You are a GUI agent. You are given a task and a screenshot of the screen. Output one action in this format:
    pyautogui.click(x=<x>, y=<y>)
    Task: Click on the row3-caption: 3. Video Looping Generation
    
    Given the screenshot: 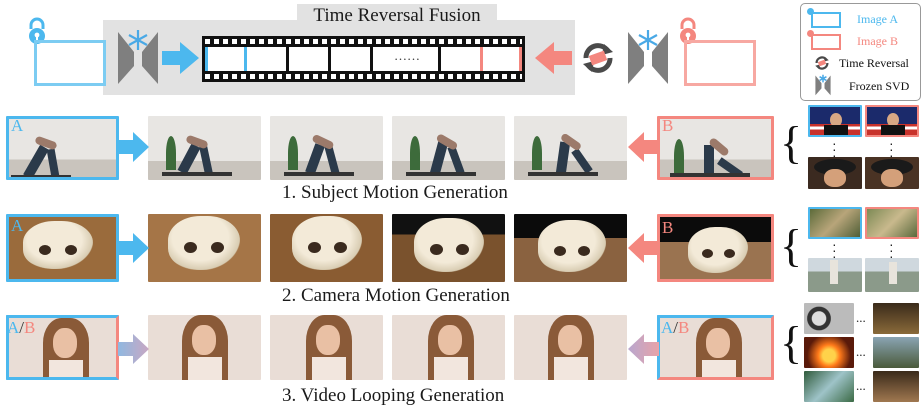 What is the action you would take?
    pyautogui.click(x=393, y=395)
    